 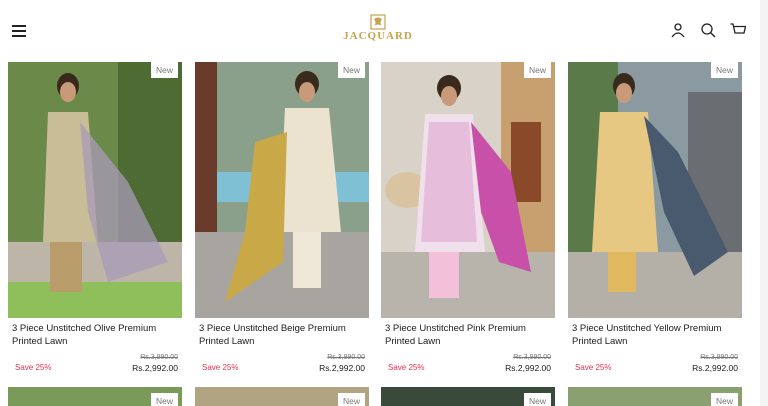 I want to click on logo-text: JACQUARD, so click(x=378, y=36).